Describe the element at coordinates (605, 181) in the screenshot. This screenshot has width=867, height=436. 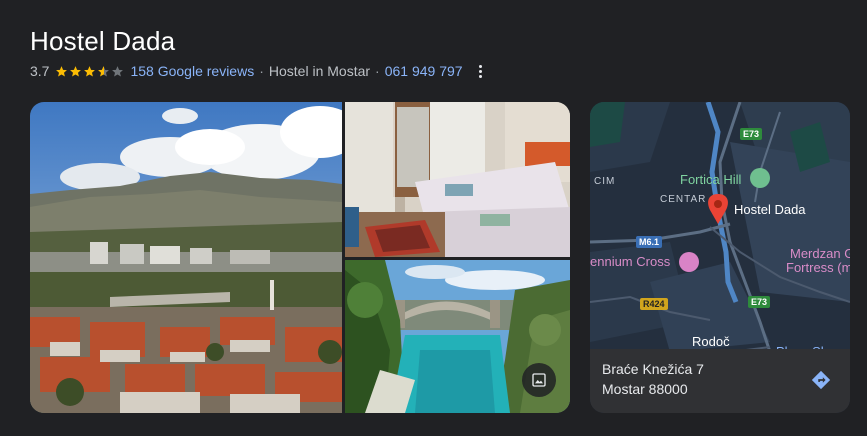
I see `map-label-cim: CIM` at that location.